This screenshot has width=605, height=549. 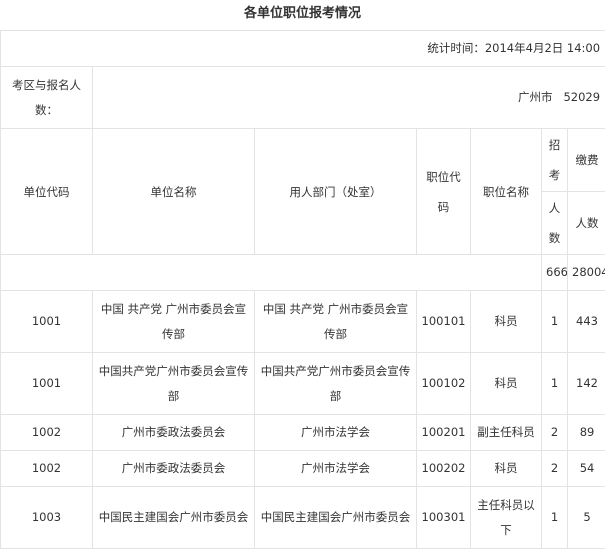 What do you see at coordinates (586, 273) in the screenshot?
I see `total-paid: 28004` at bounding box center [586, 273].